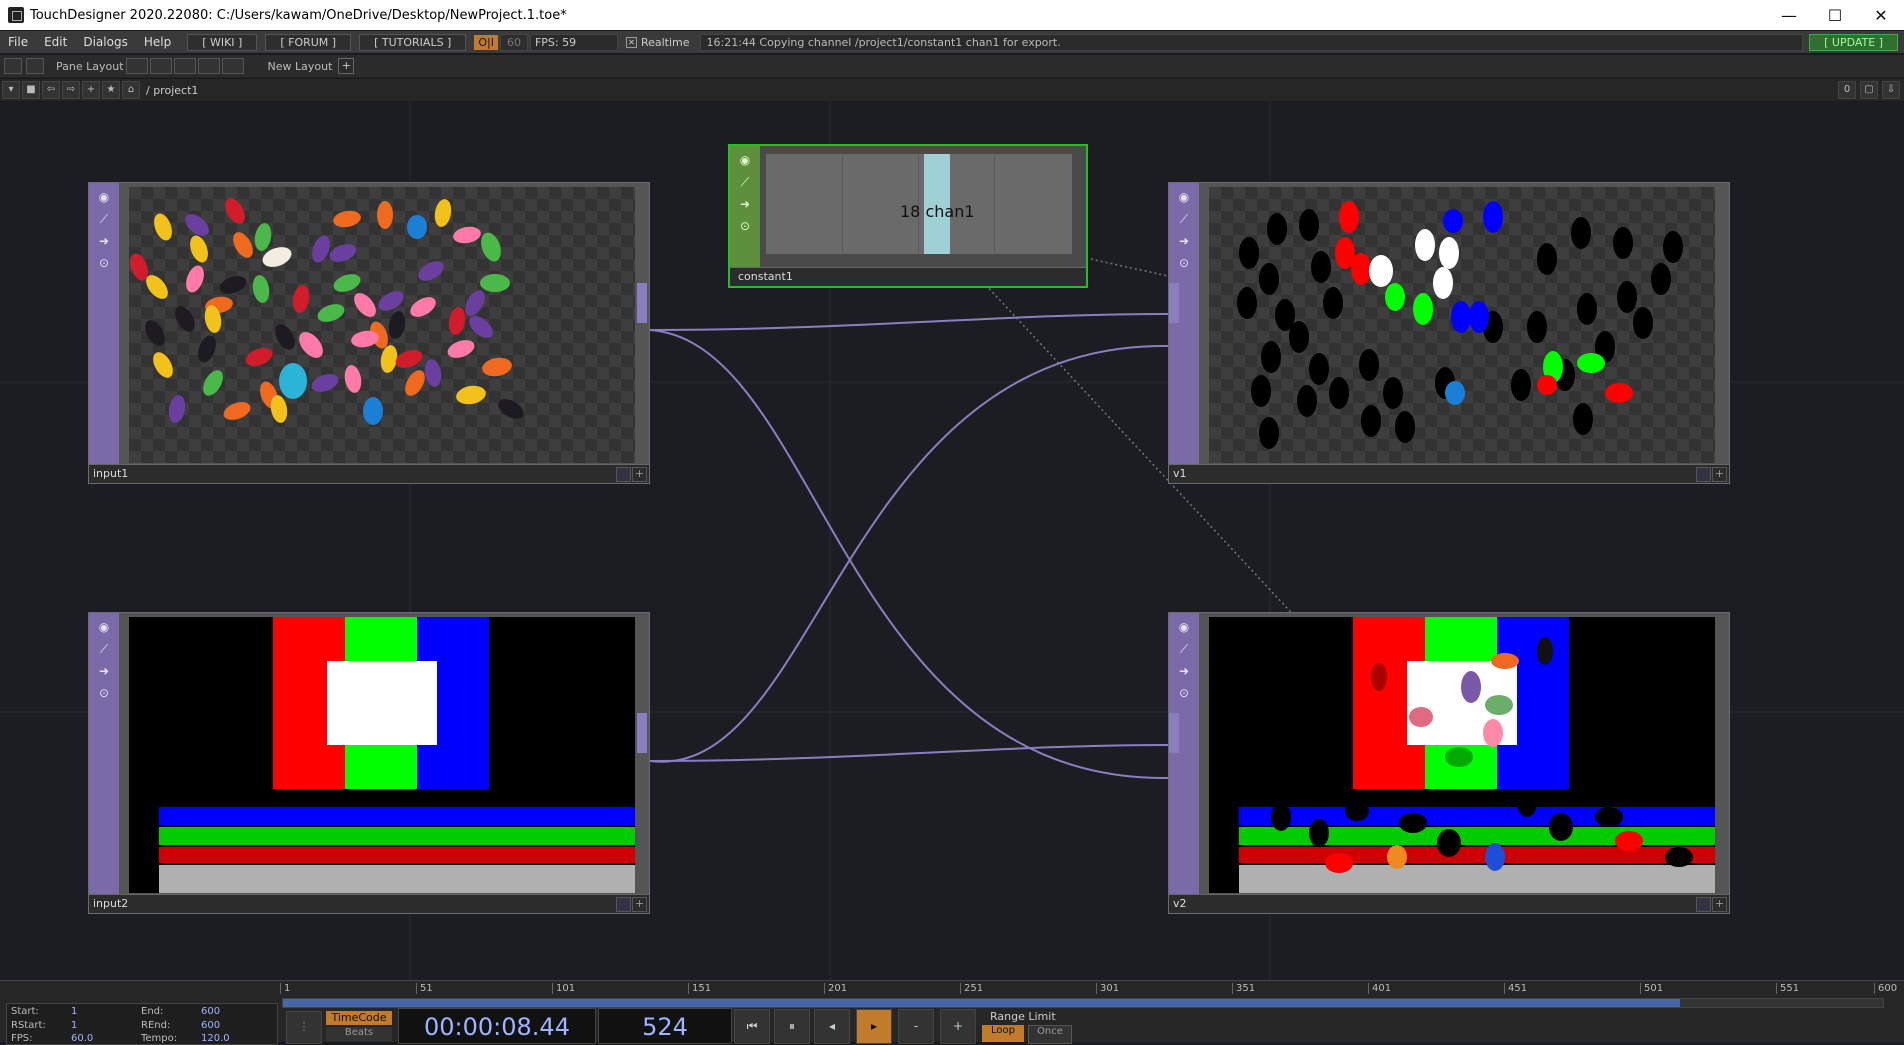 This screenshot has width=1904, height=1045. I want to click on pane-image-icon, so click(13, 66).